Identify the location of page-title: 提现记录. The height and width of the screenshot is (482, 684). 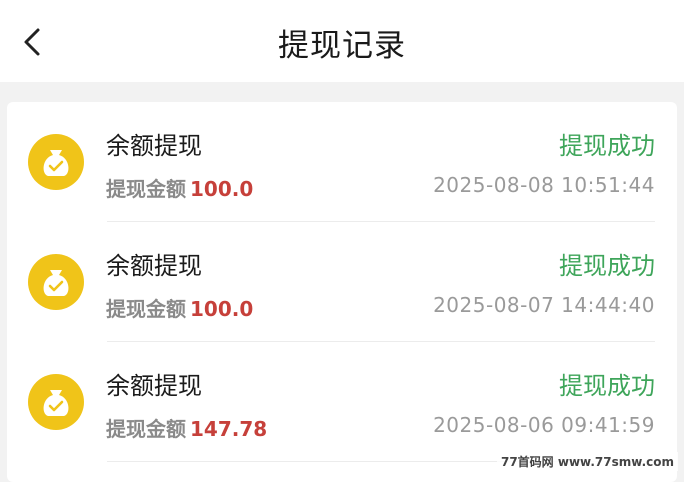
(342, 46).